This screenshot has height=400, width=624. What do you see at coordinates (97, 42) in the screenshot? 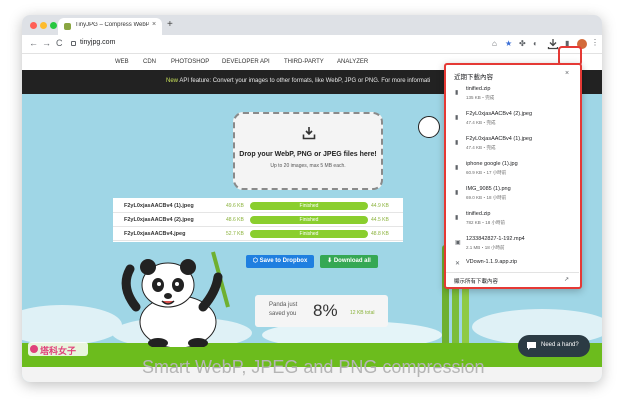
I see `address-bar: tinyjpg.com` at bounding box center [97, 42].